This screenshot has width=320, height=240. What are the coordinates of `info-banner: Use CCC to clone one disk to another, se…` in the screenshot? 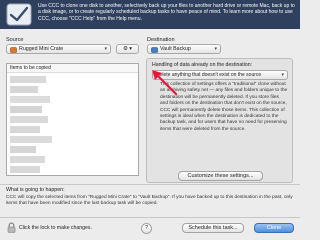 It's located at (150, 14).